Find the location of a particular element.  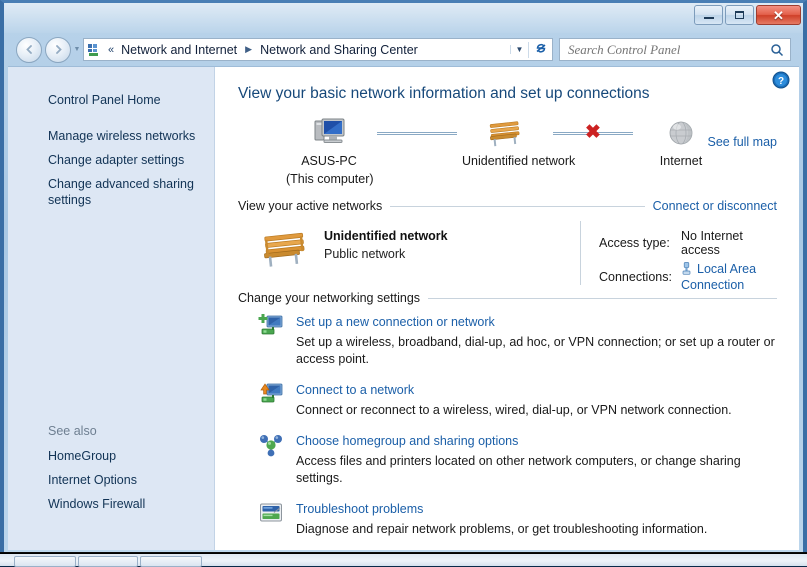

bench-network-icon is located at coordinates (505, 133).